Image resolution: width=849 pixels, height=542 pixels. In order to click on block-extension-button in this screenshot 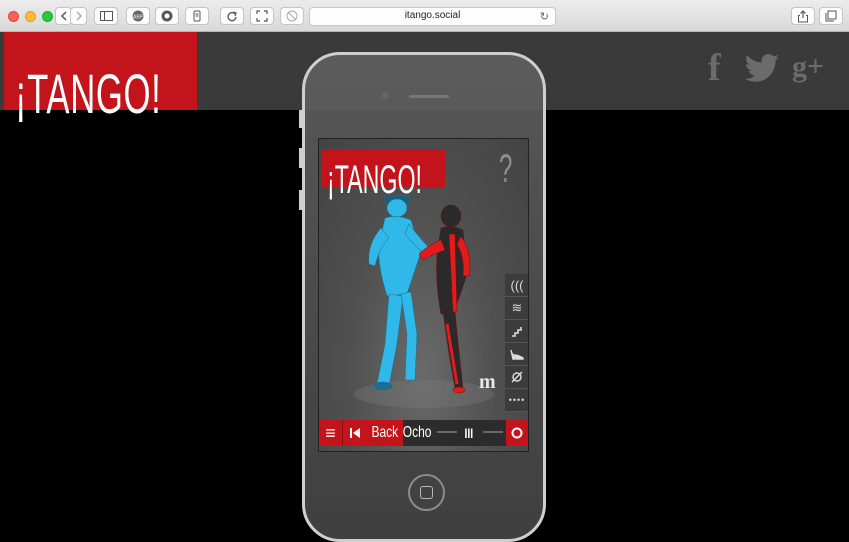, I will do `click(292, 16)`.